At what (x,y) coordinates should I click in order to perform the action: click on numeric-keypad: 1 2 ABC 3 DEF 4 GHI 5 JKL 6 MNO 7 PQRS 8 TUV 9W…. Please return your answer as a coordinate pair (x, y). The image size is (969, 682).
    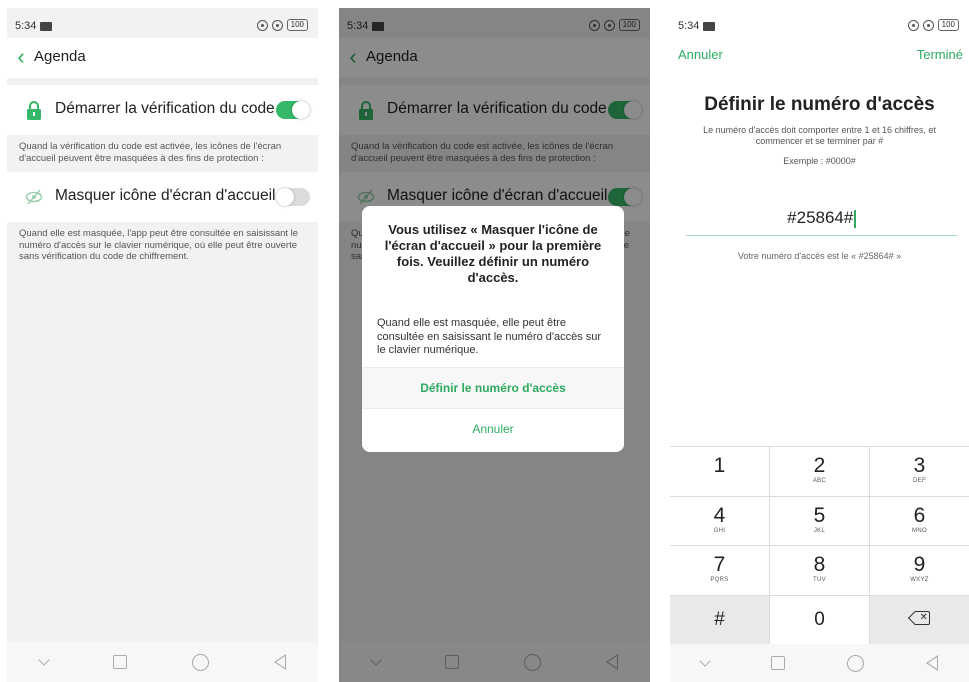
    Looking at the image, I should click on (819, 545).